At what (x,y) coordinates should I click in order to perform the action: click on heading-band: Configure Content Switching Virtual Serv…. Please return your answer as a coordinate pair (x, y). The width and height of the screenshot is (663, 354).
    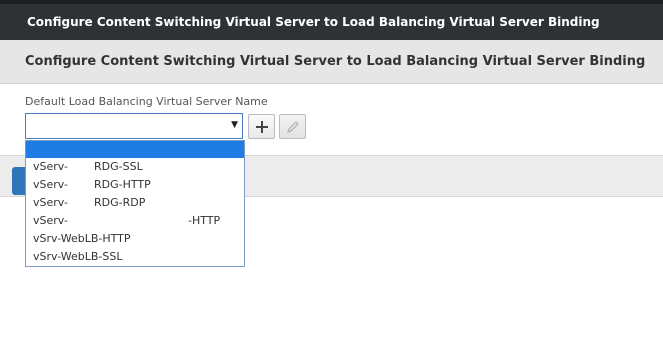
    Looking at the image, I should click on (331, 62).